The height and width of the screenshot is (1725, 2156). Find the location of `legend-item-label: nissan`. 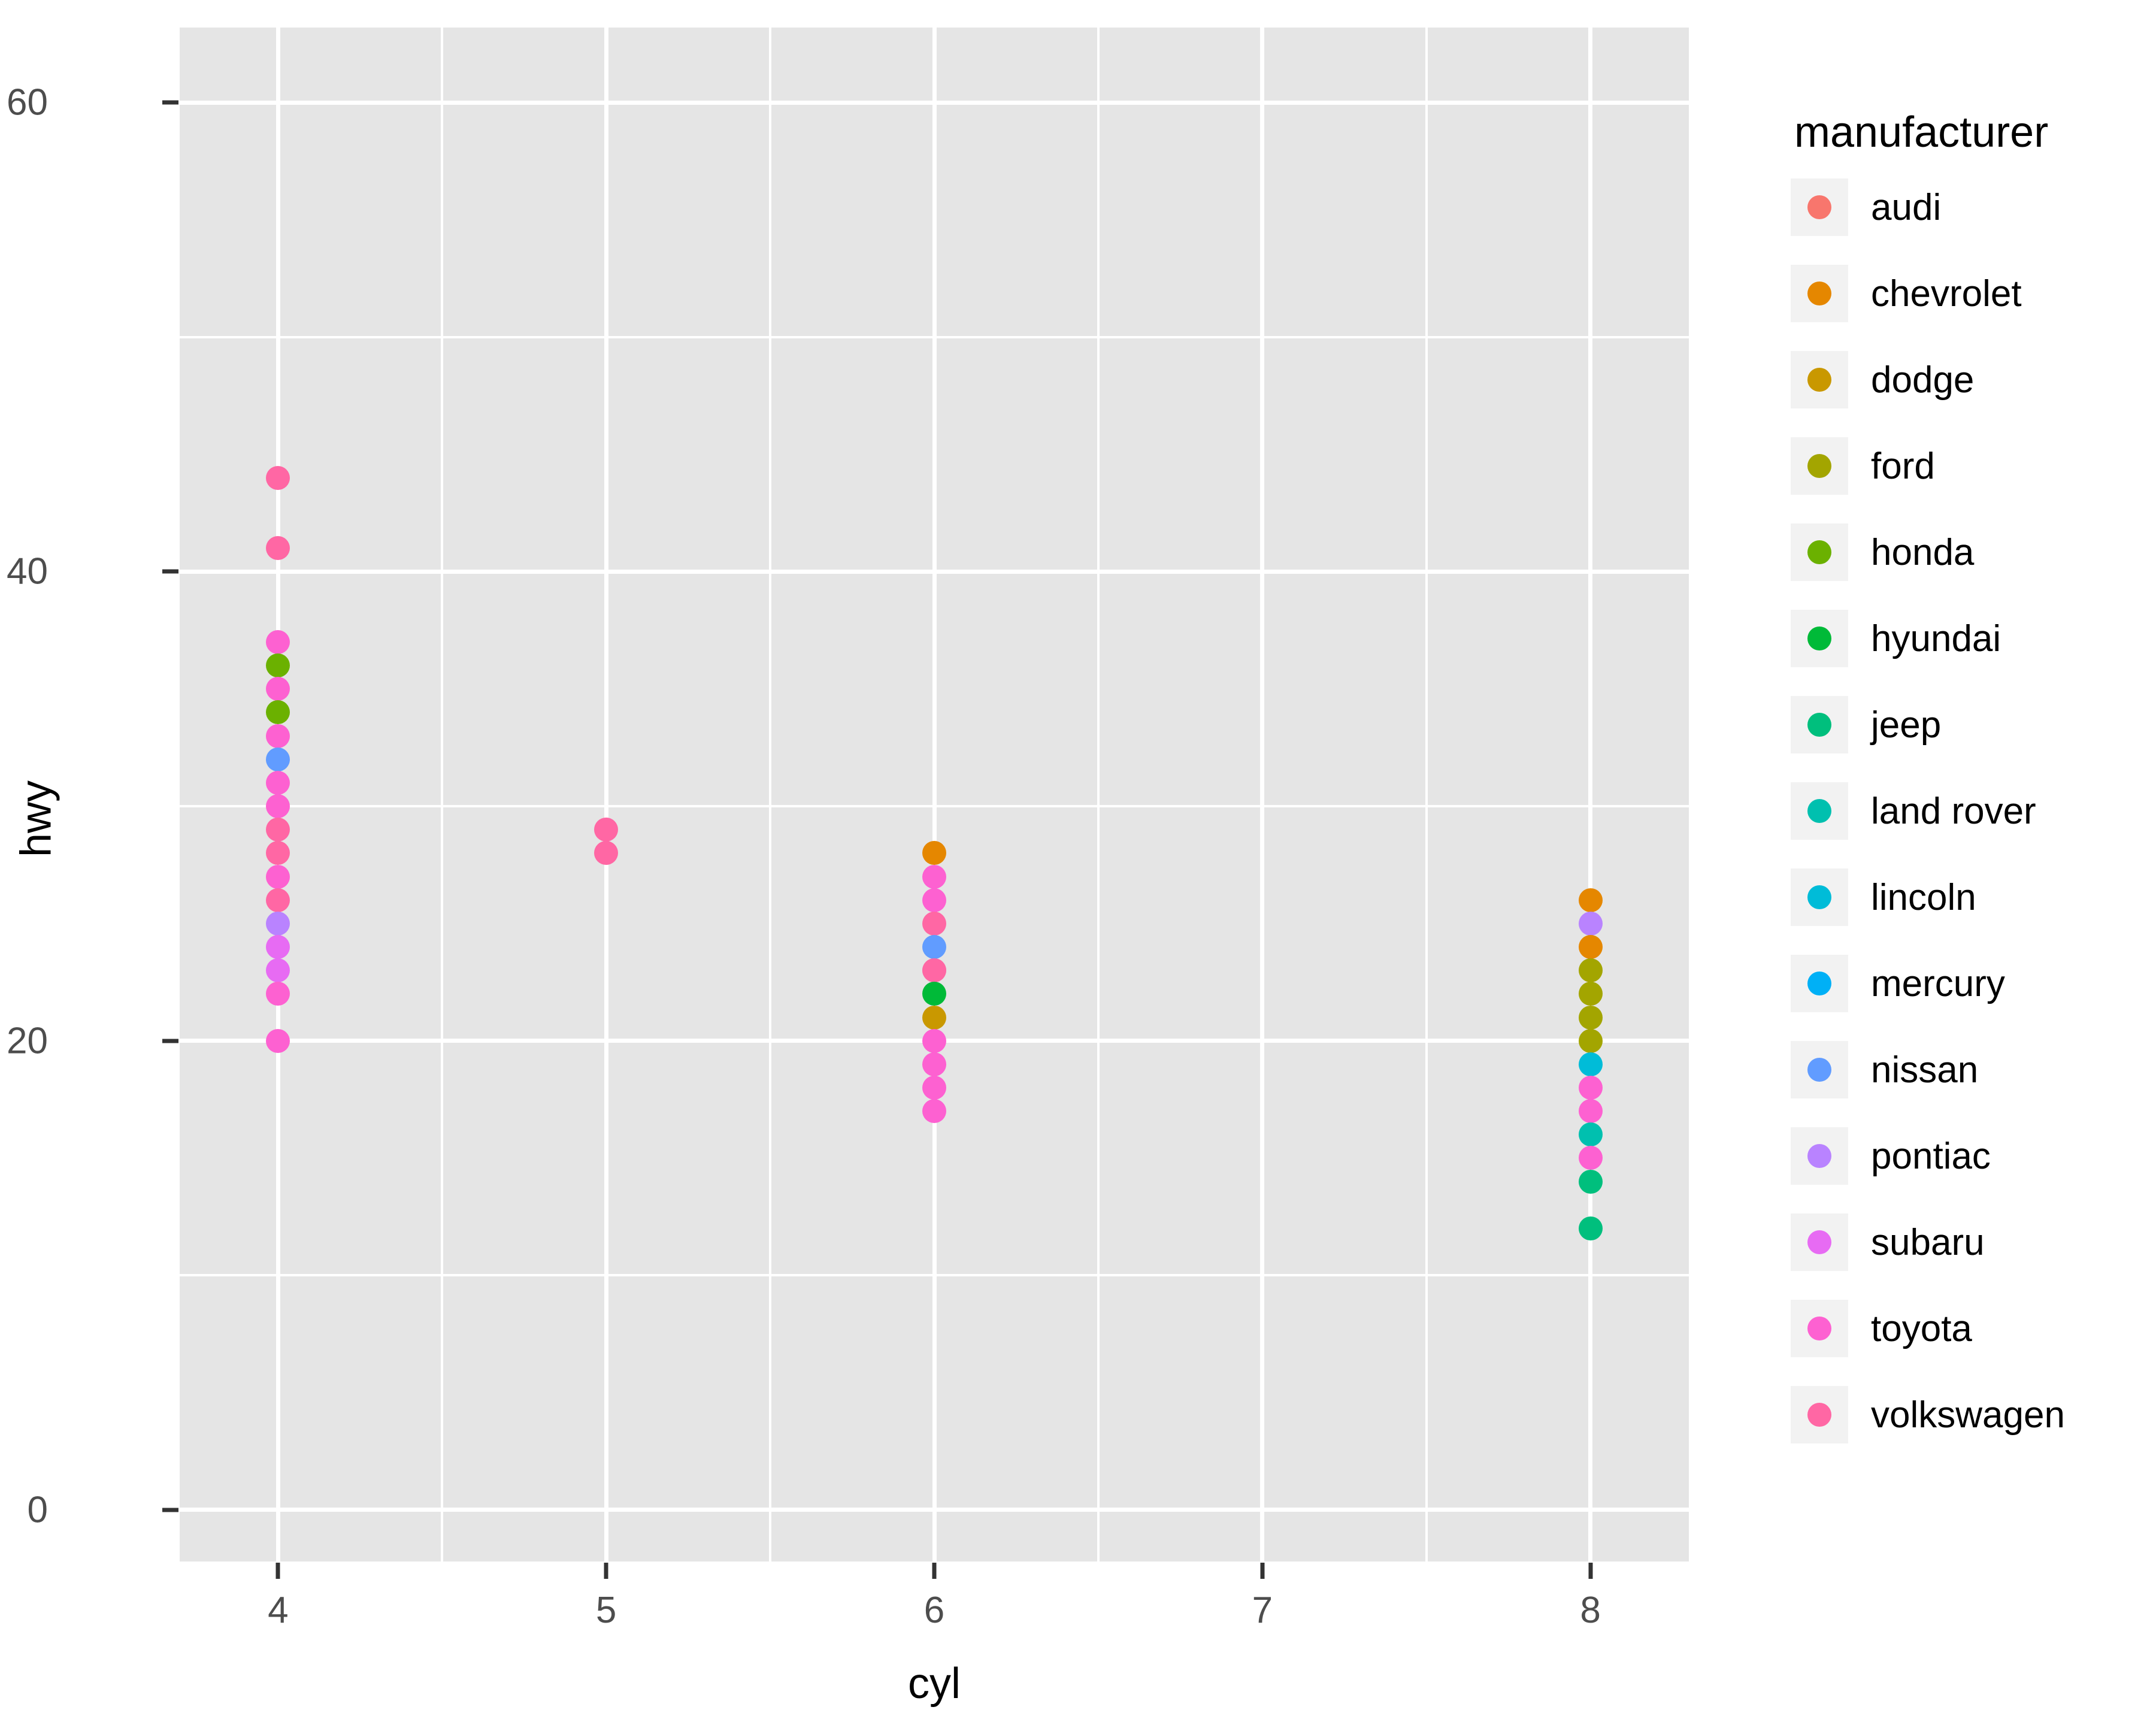

legend-item-label: nissan is located at coordinates (1925, 1070).